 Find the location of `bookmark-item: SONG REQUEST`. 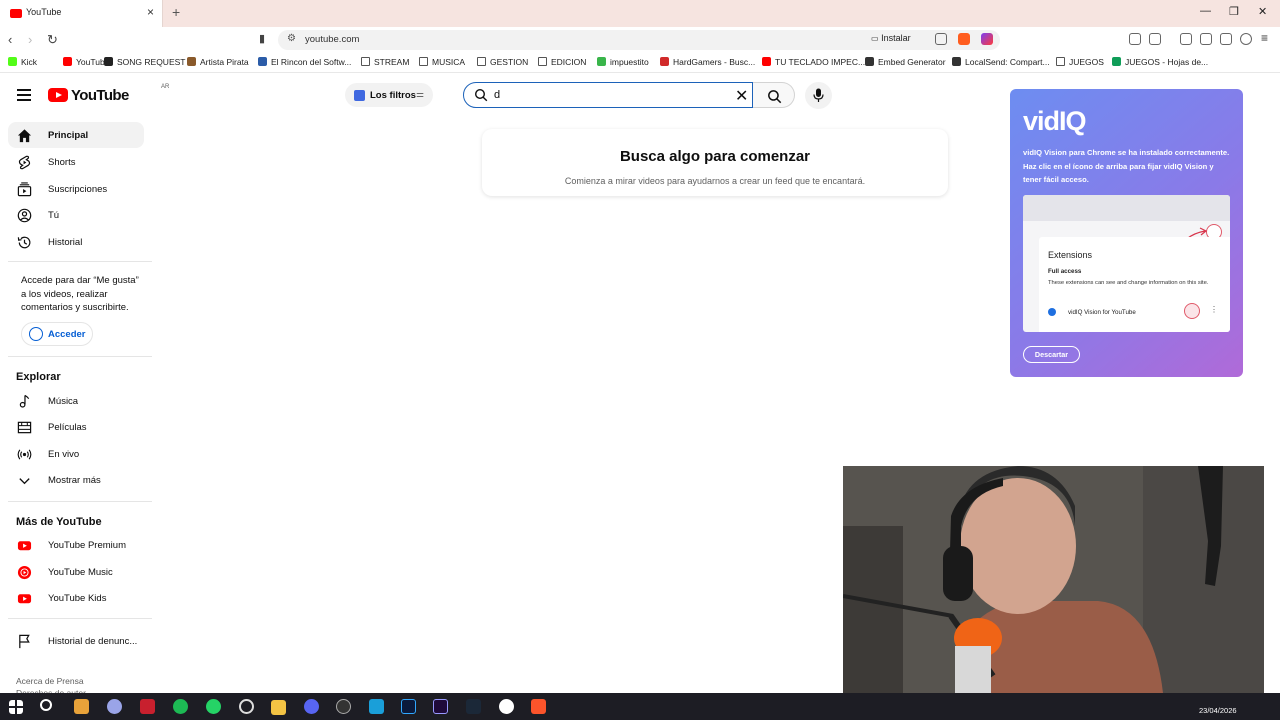

bookmark-item: SONG REQUEST is located at coordinates (144, 62).